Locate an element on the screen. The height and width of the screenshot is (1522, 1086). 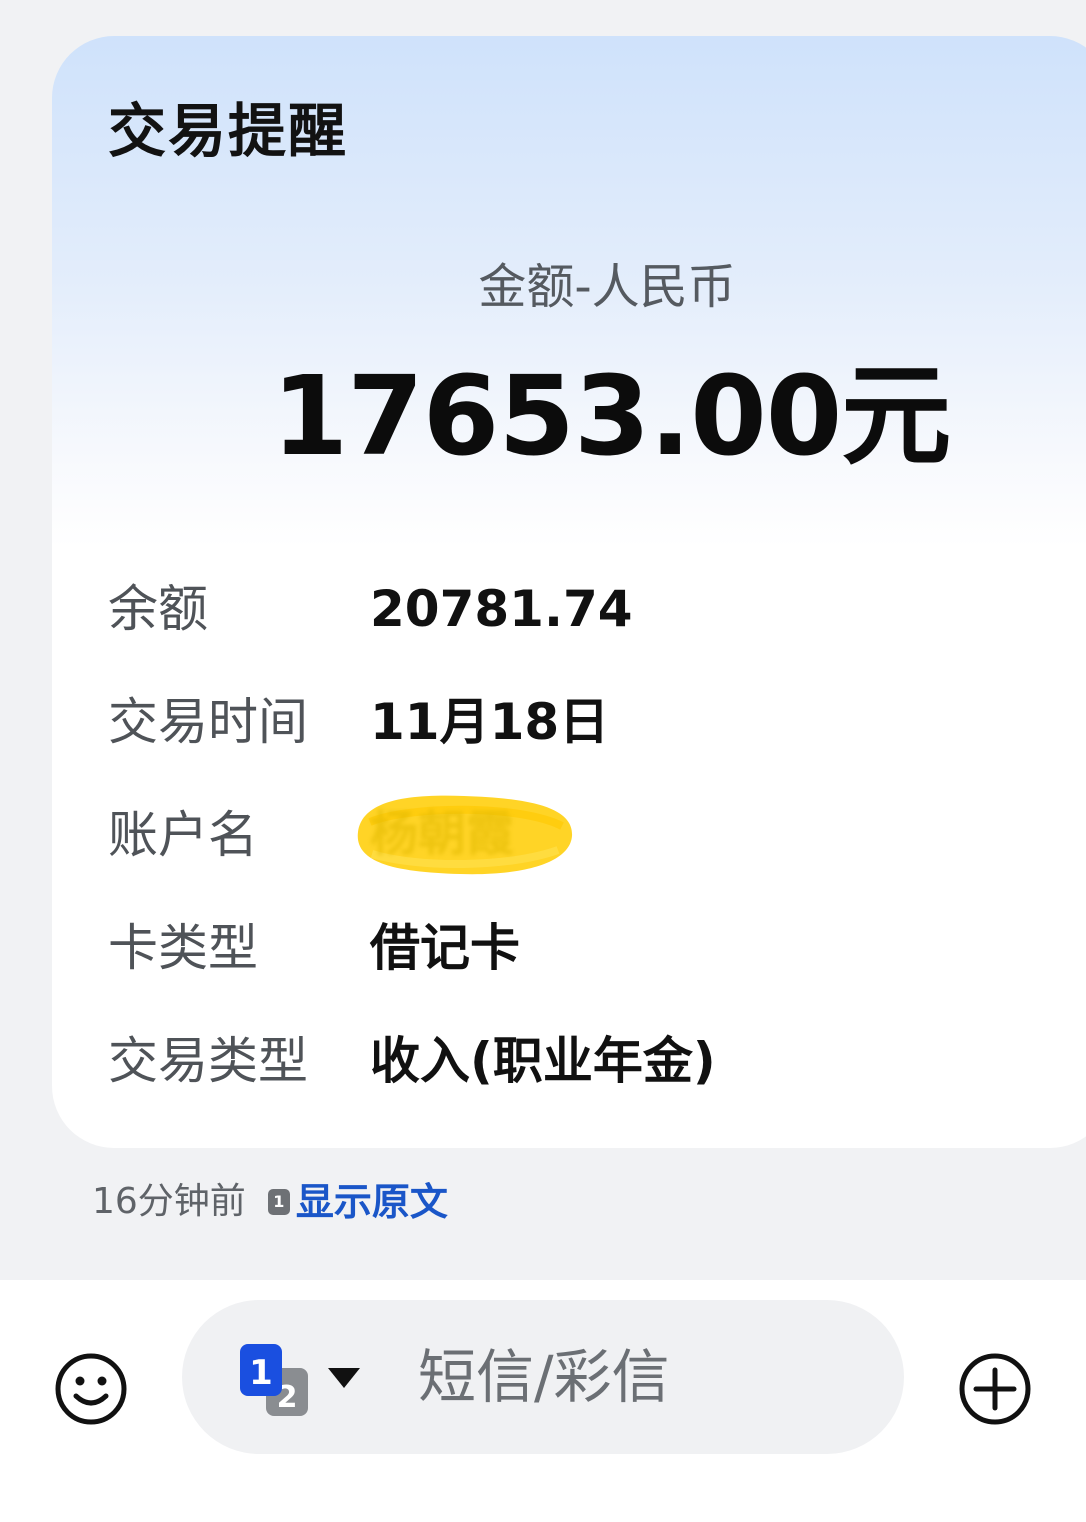
message-input: 2 1 短信/彩信 is located at coordinates (543, 1377).